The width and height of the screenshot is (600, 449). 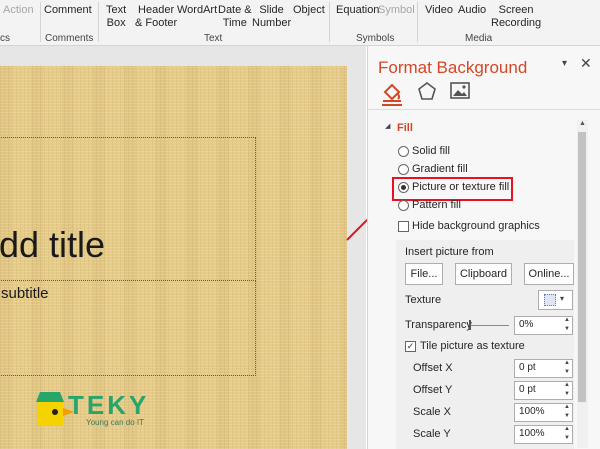 What do you see at coordinates (436, 205) in the screenshot?
I see `pattern-fill-label: Pattern fill` at bounding box center [436, 205].